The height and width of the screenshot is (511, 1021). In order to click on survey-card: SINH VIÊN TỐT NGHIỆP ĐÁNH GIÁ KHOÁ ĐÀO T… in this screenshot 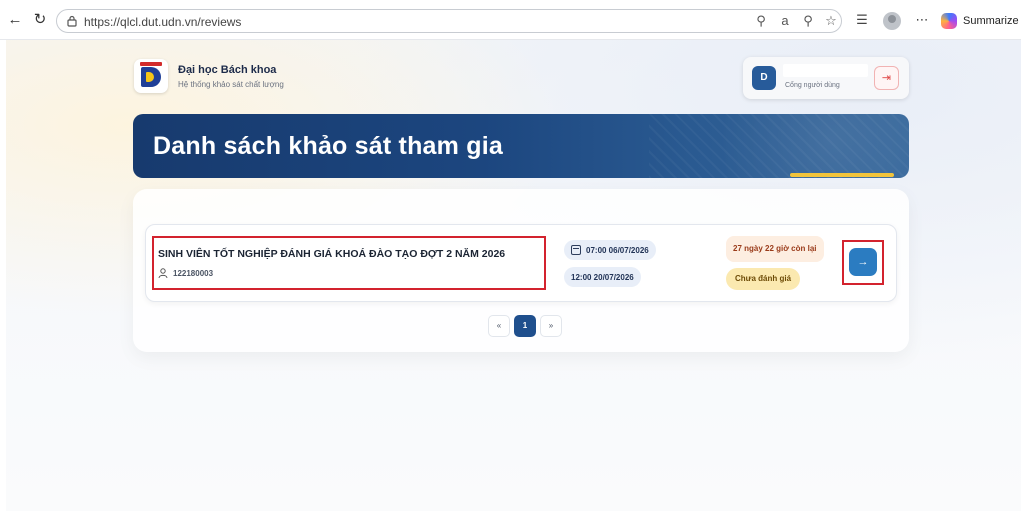, I will do `click(521, 263)`.